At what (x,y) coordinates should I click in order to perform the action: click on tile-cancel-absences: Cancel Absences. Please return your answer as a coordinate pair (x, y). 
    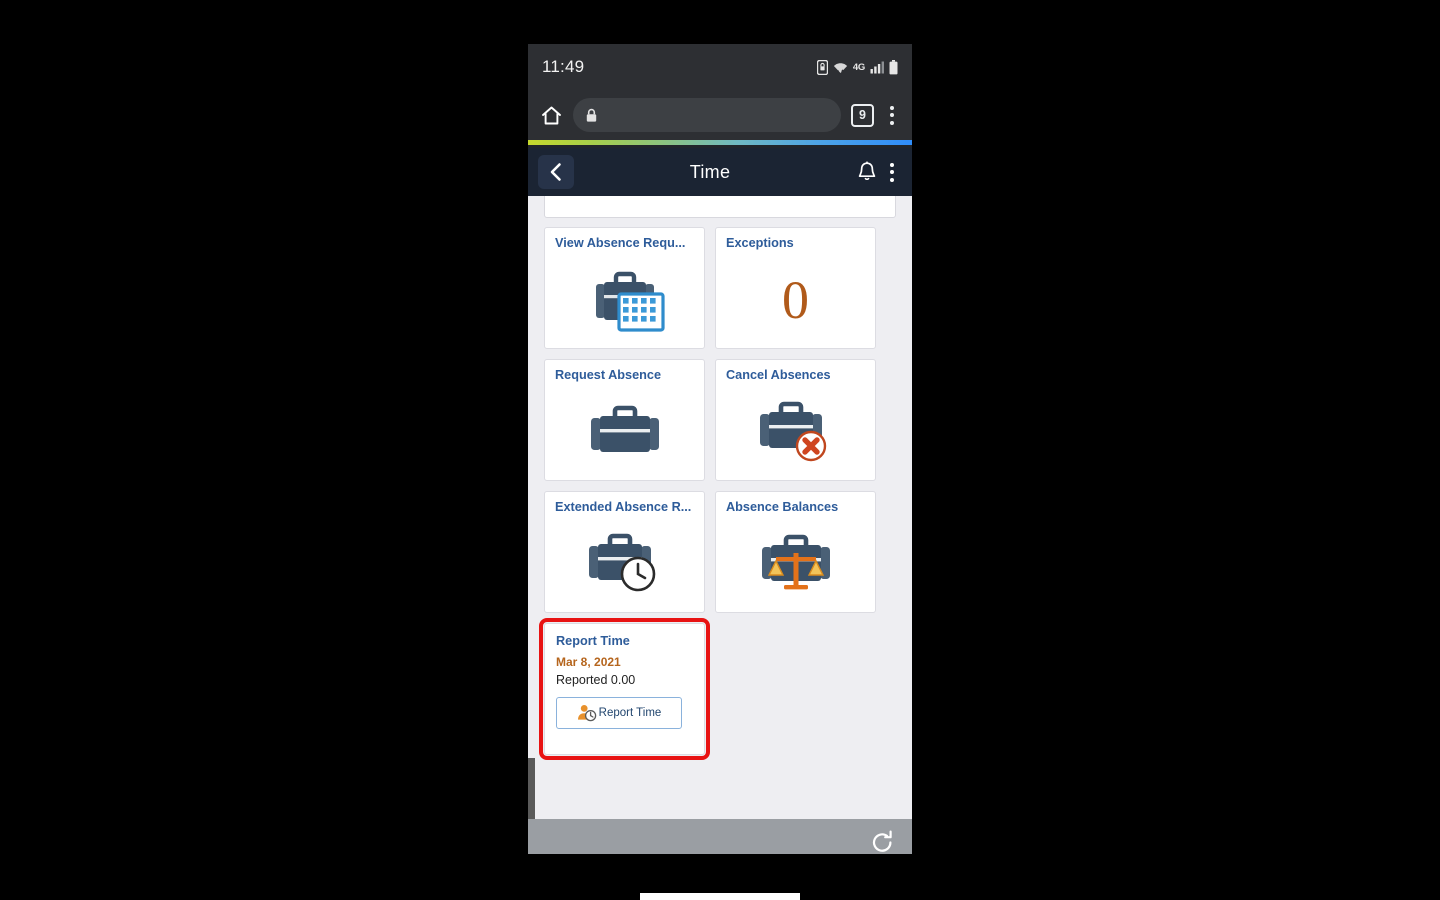
    Looking at the image, I should click on (795, 420).